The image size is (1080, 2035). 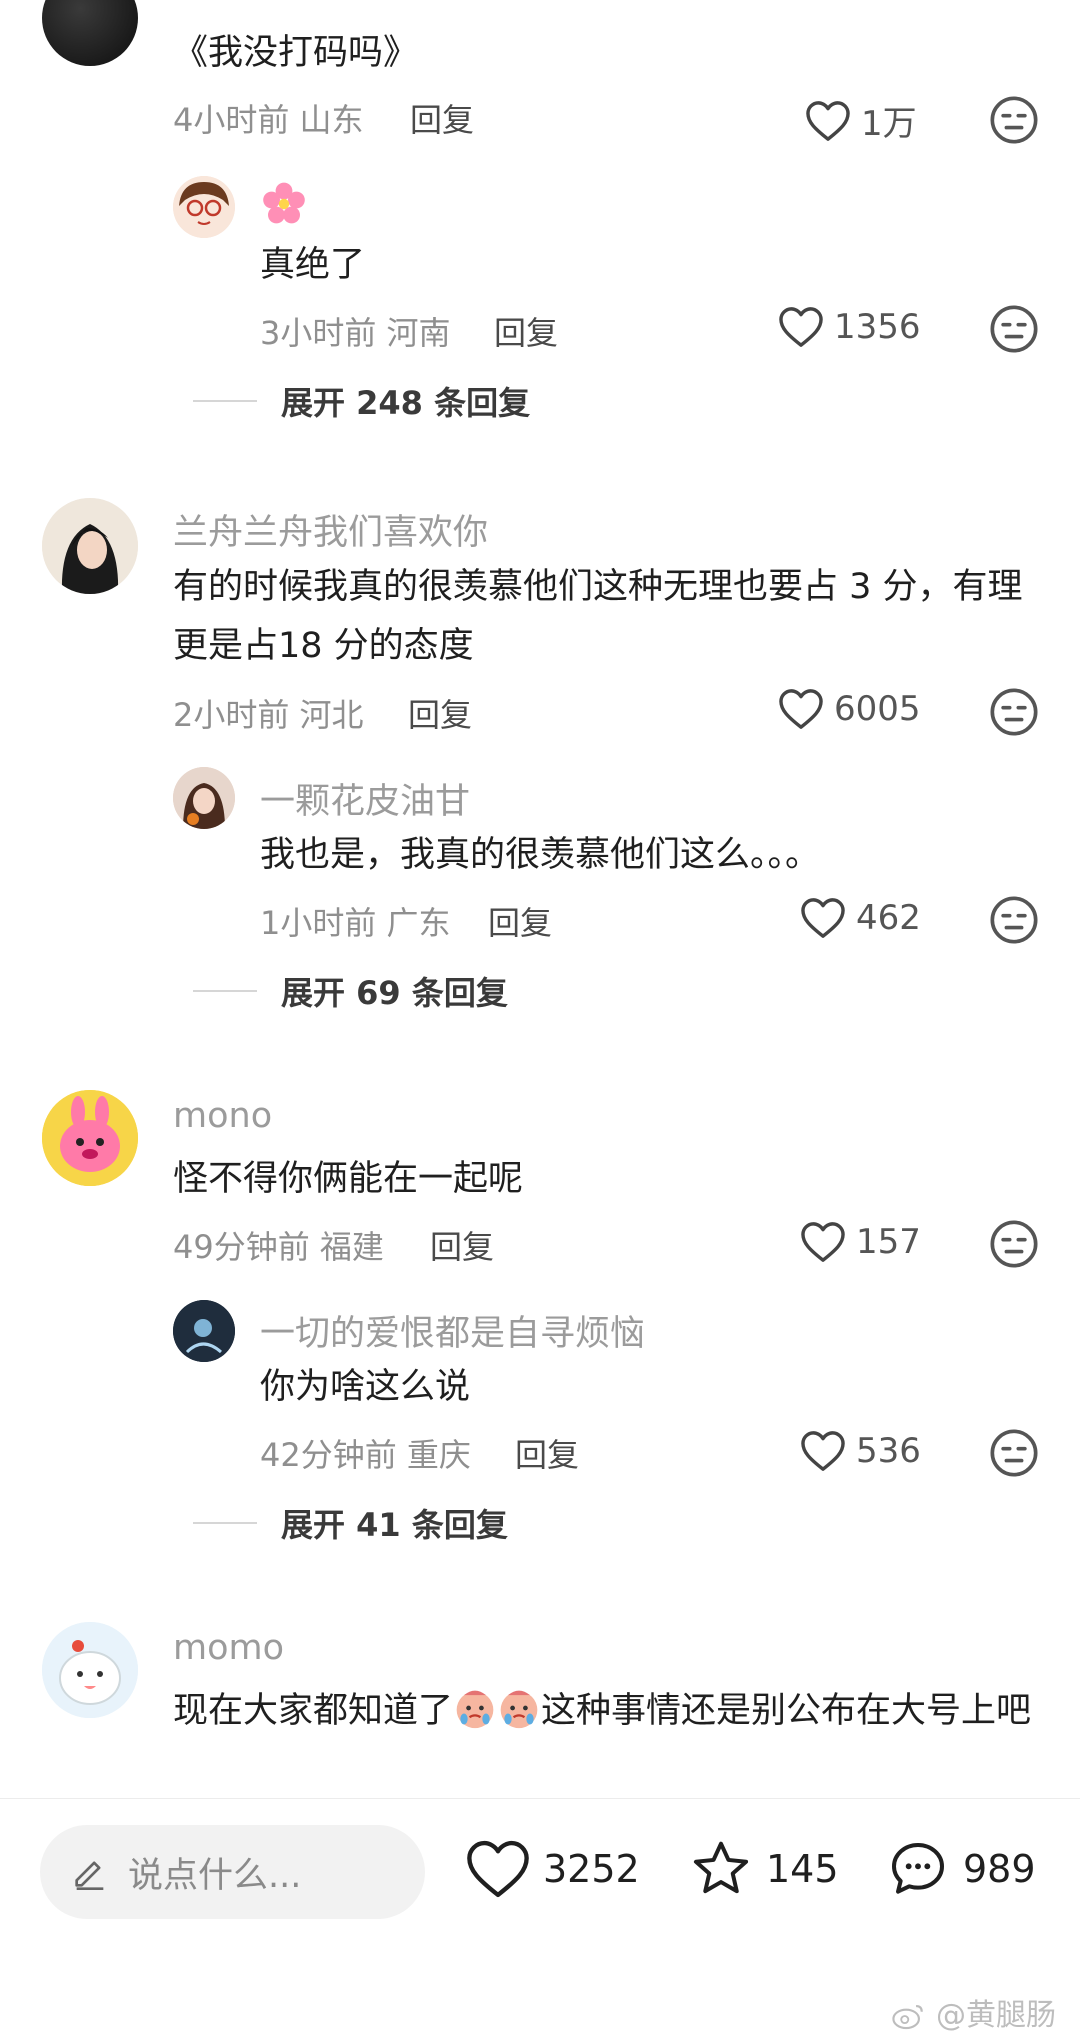 I want to click on post-like-button: 3252, so click(x=552, y=1869).